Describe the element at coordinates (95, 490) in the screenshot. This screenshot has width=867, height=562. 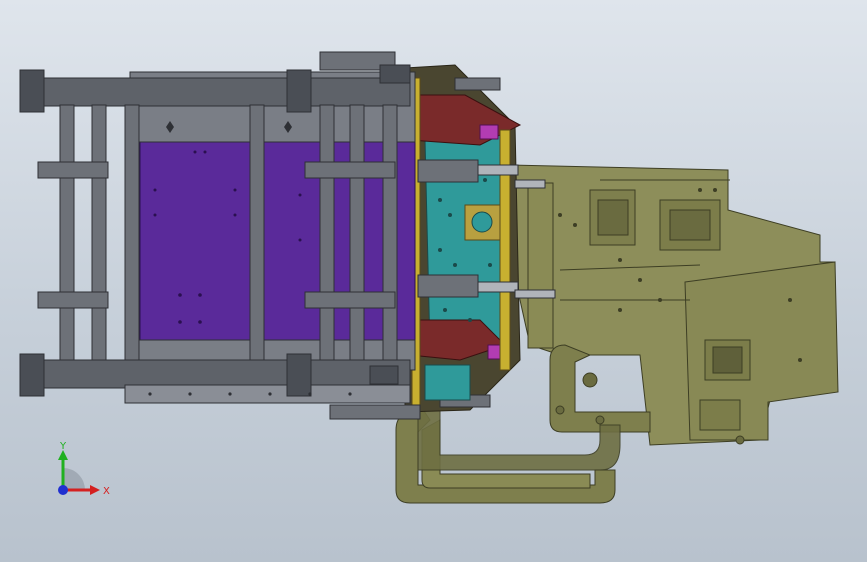
I see `x-axis-arrow` at that location.